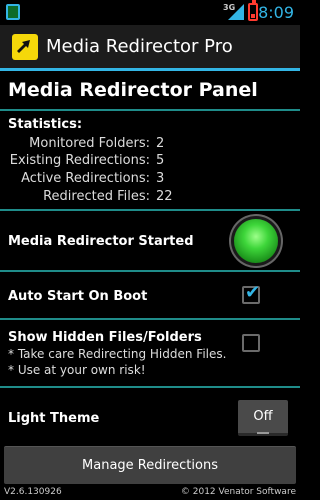  Describe the element at coordinates (25, 47) in the screenshot. I see `media-redirector-icon` at that location.